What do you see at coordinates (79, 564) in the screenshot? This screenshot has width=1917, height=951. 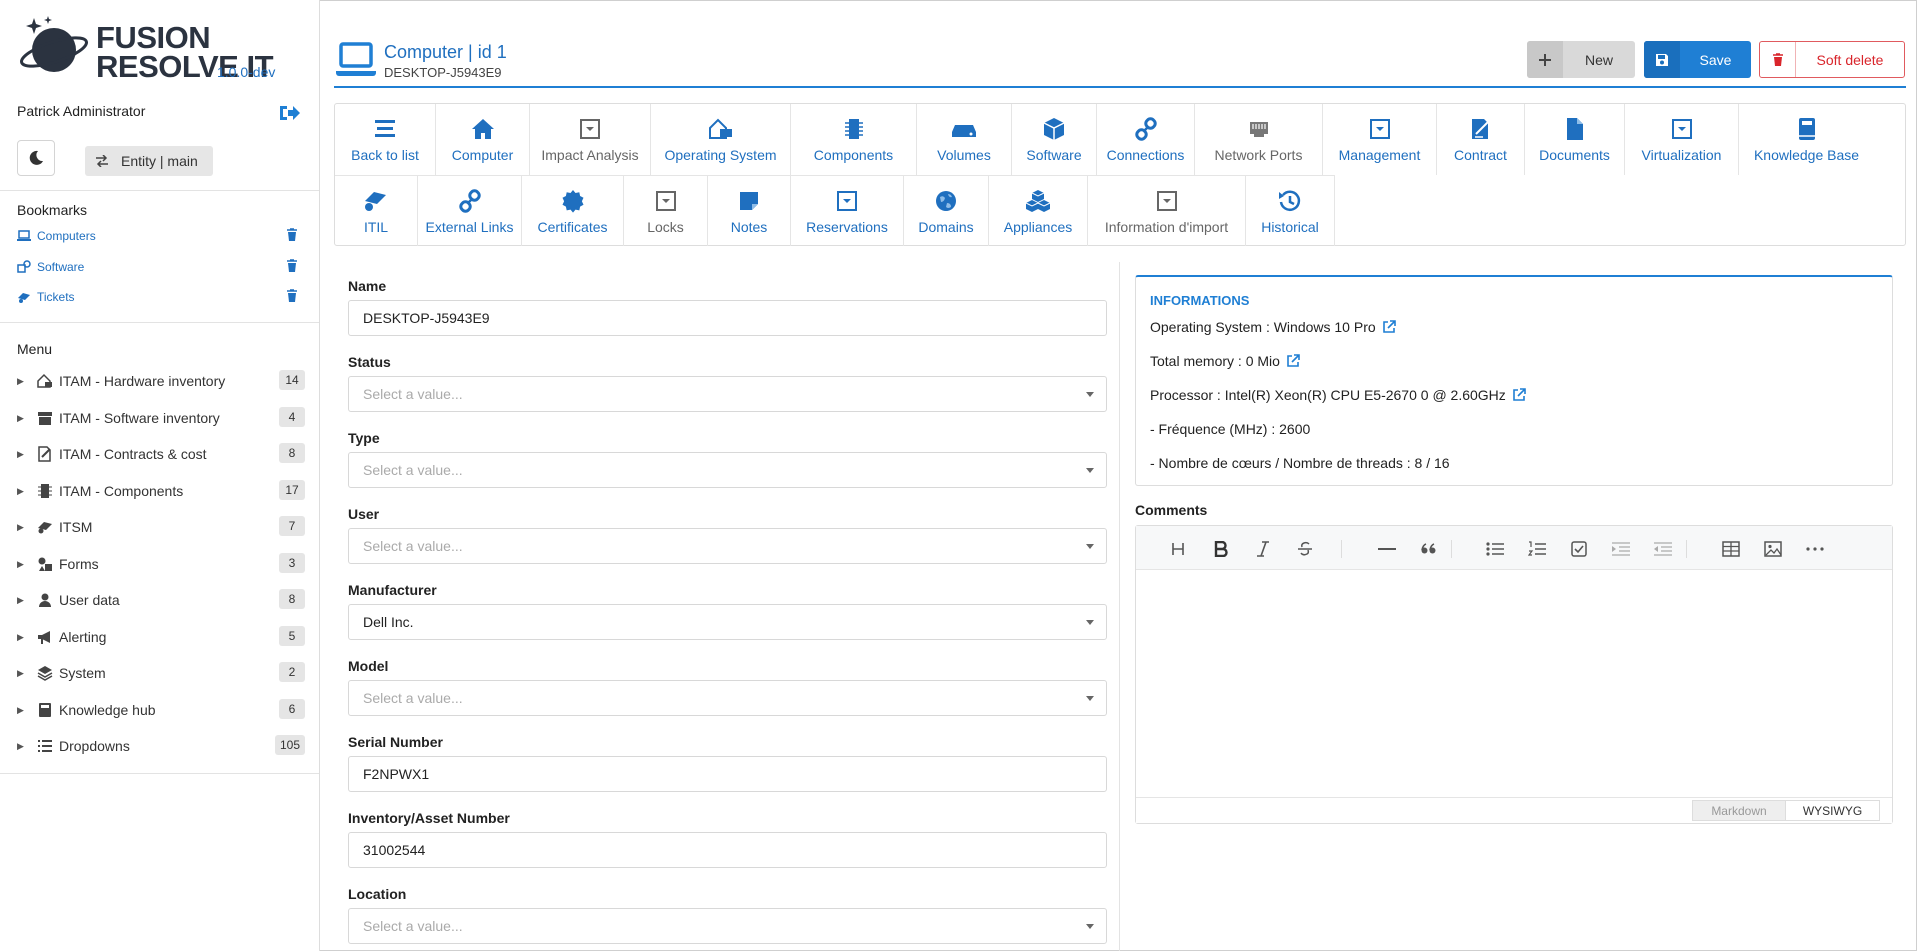 I see `menu-label: Forms` at bounding box center [79, 564].